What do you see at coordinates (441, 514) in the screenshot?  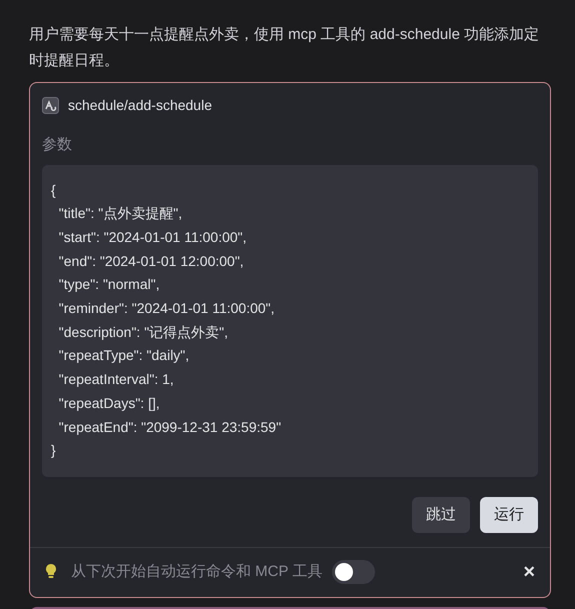 I see `skip-button: 跳过` at bounding box center [441, 514].